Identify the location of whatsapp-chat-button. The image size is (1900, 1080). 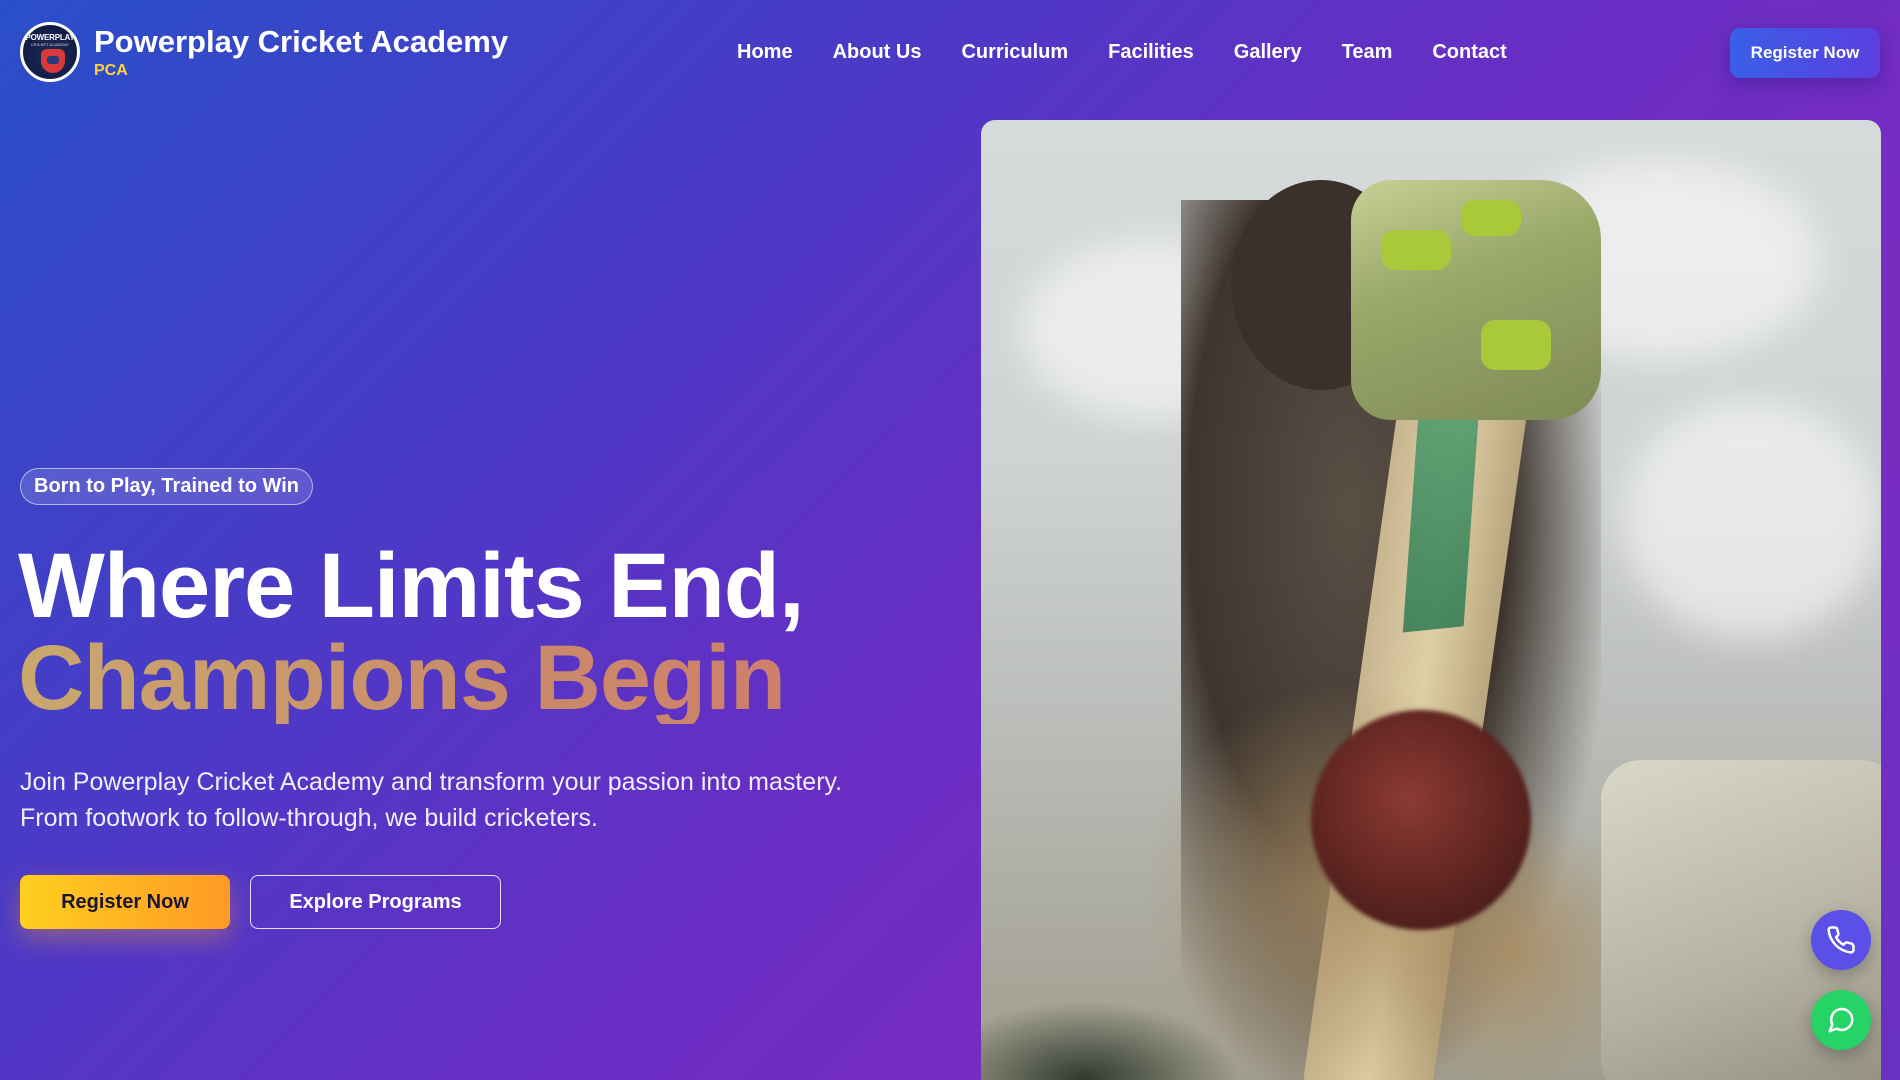
(1841, 1020).